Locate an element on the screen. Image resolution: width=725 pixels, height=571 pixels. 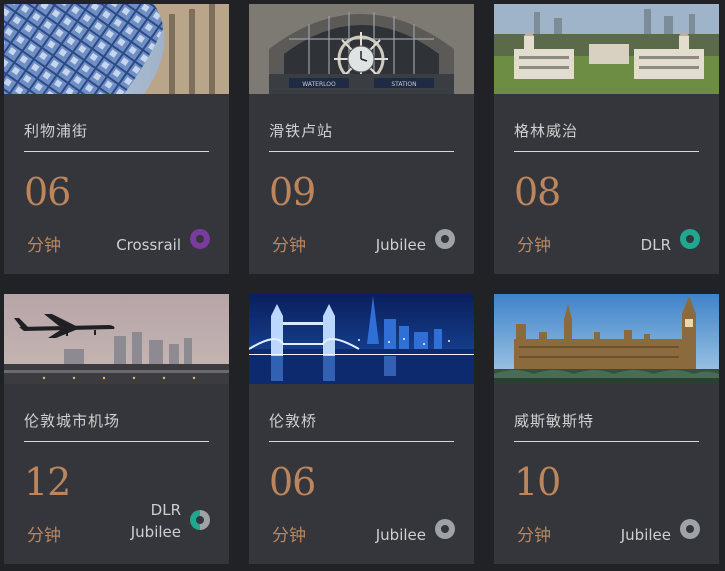
destination-card-london-bridge: 伦敦桥 06 分钟 Jubilee is located at coordinates (361, 429).